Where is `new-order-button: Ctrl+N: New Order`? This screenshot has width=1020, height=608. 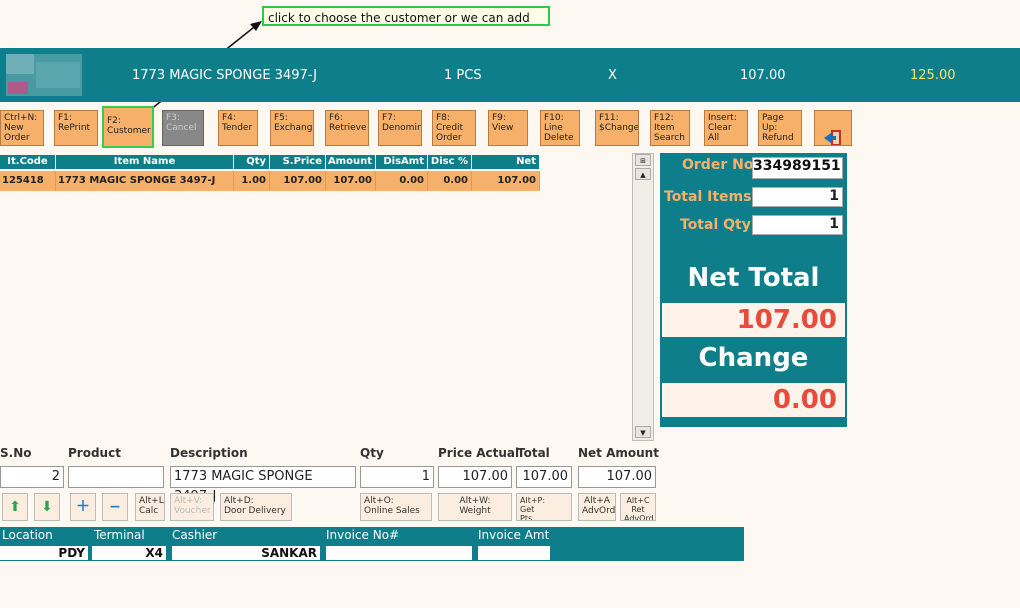
new-order-button: Ctrl+N: New Order is located at coordinates (22, 128).